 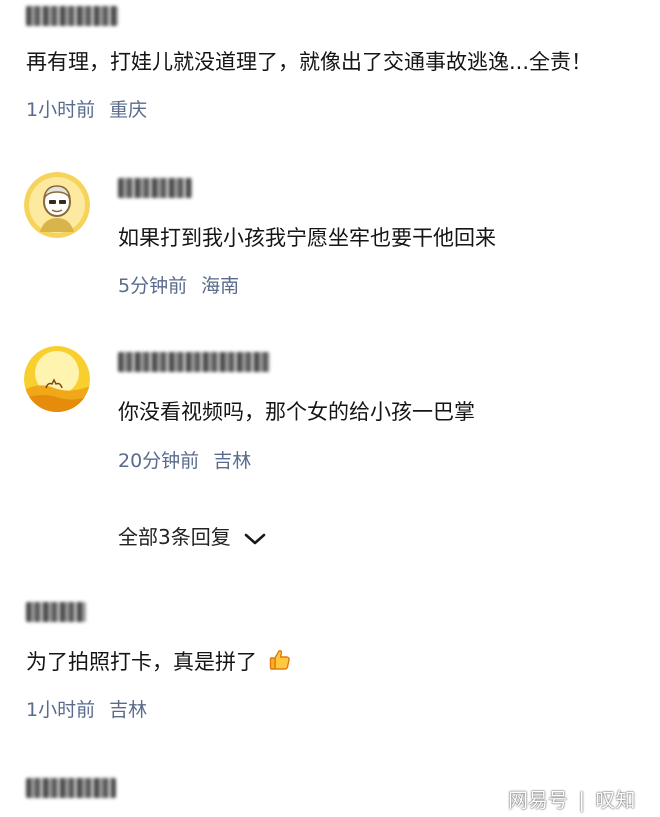 What do you see at coordinates (615, 800) in the screenshot?
I see `watermark-author: 叹知` at bounding box center [615, 800].